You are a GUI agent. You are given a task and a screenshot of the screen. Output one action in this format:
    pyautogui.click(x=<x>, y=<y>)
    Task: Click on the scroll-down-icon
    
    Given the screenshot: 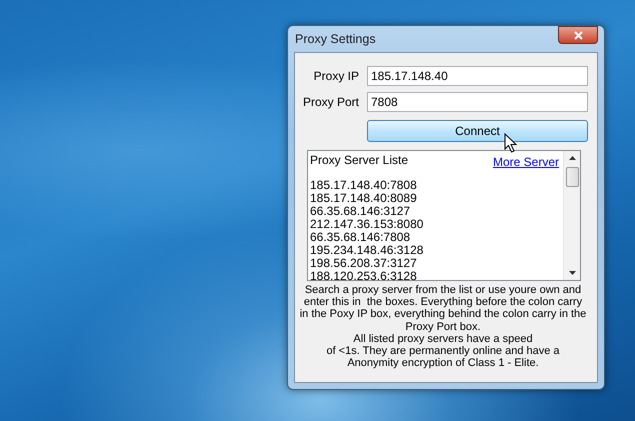 What is the action you would take?
    pyautogui.click(x=572, y=273)
    